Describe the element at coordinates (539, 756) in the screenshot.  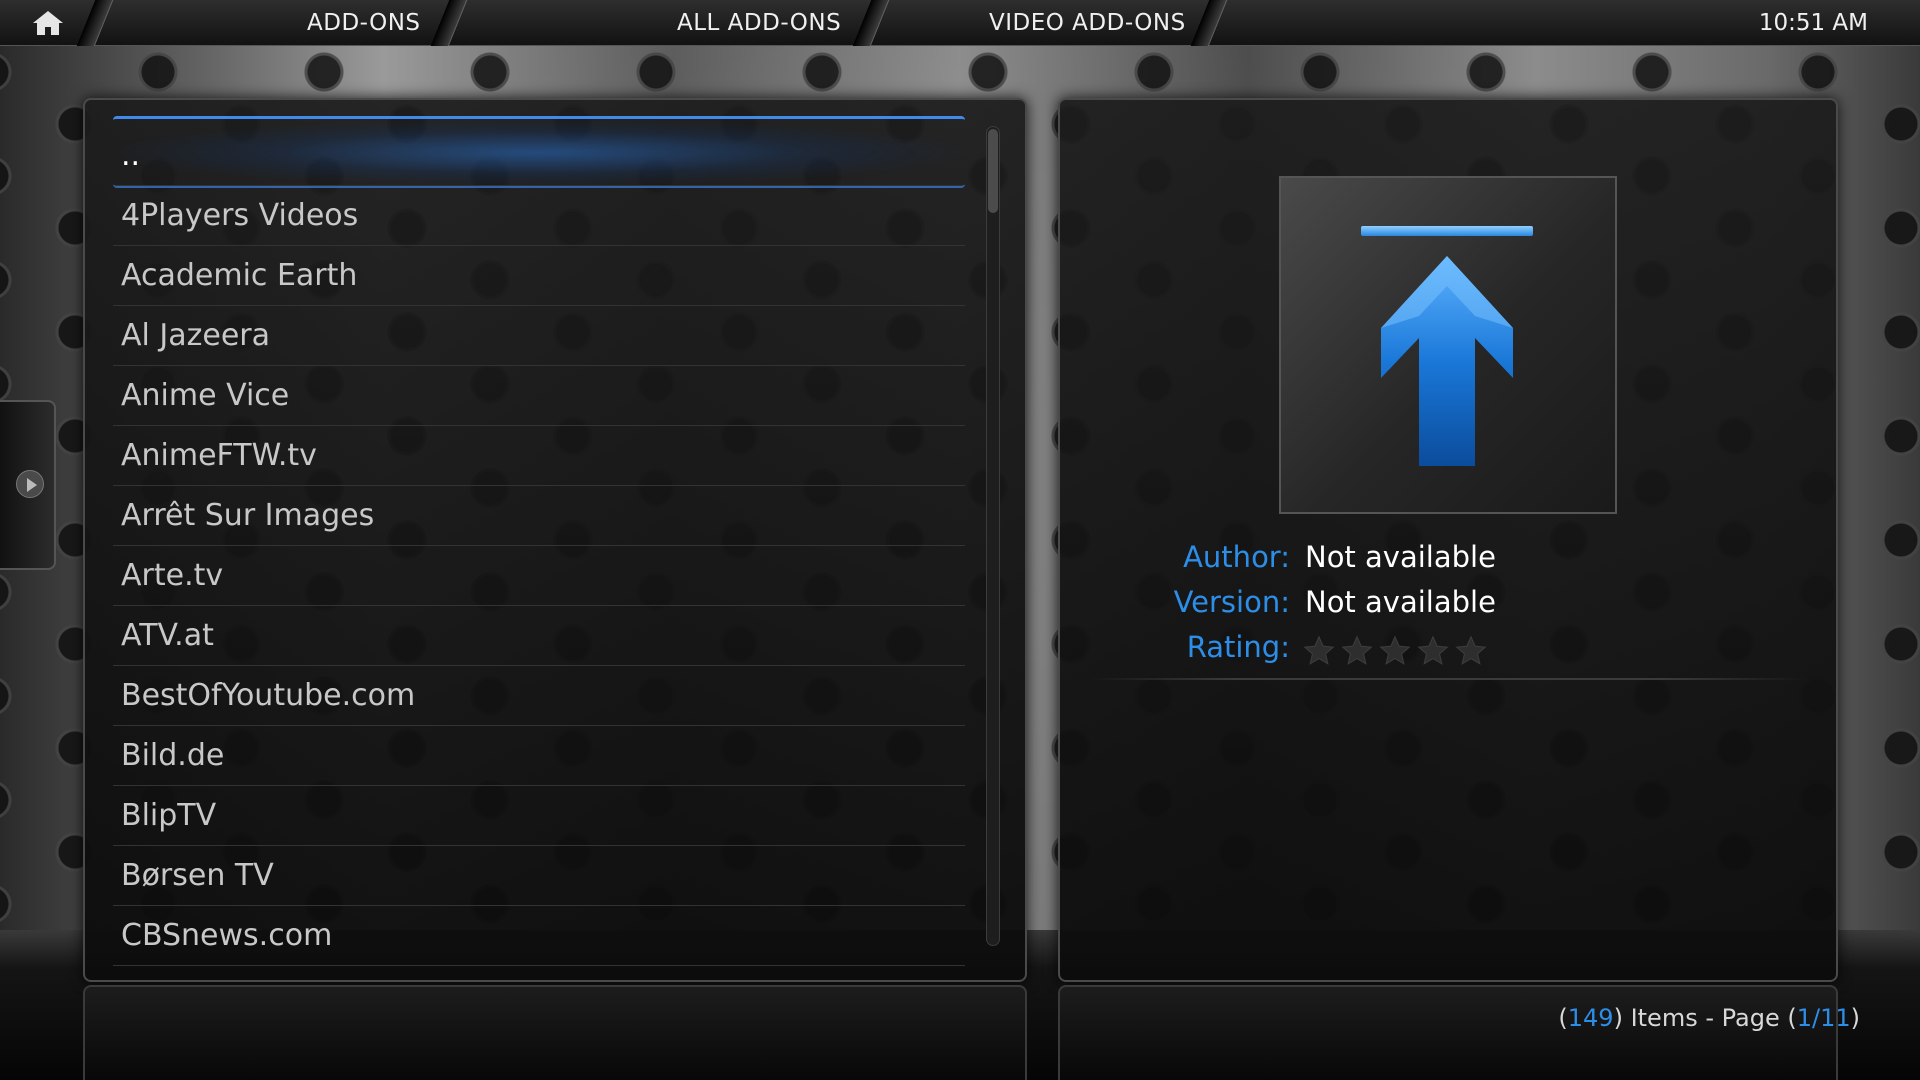
I see `list-item: Bild.de` at that location.